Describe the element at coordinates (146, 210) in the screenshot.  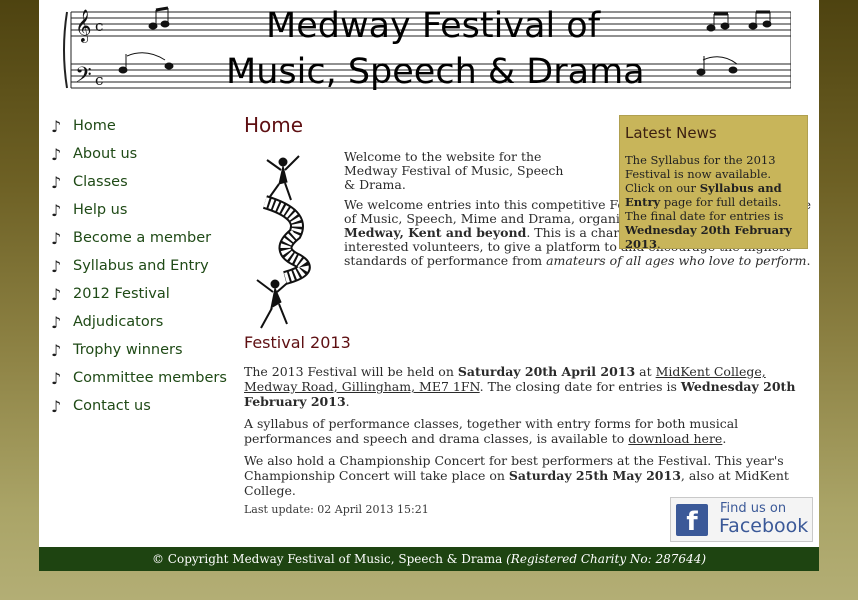
I see `nav-item-help-us: ♪ Help us` at that location.